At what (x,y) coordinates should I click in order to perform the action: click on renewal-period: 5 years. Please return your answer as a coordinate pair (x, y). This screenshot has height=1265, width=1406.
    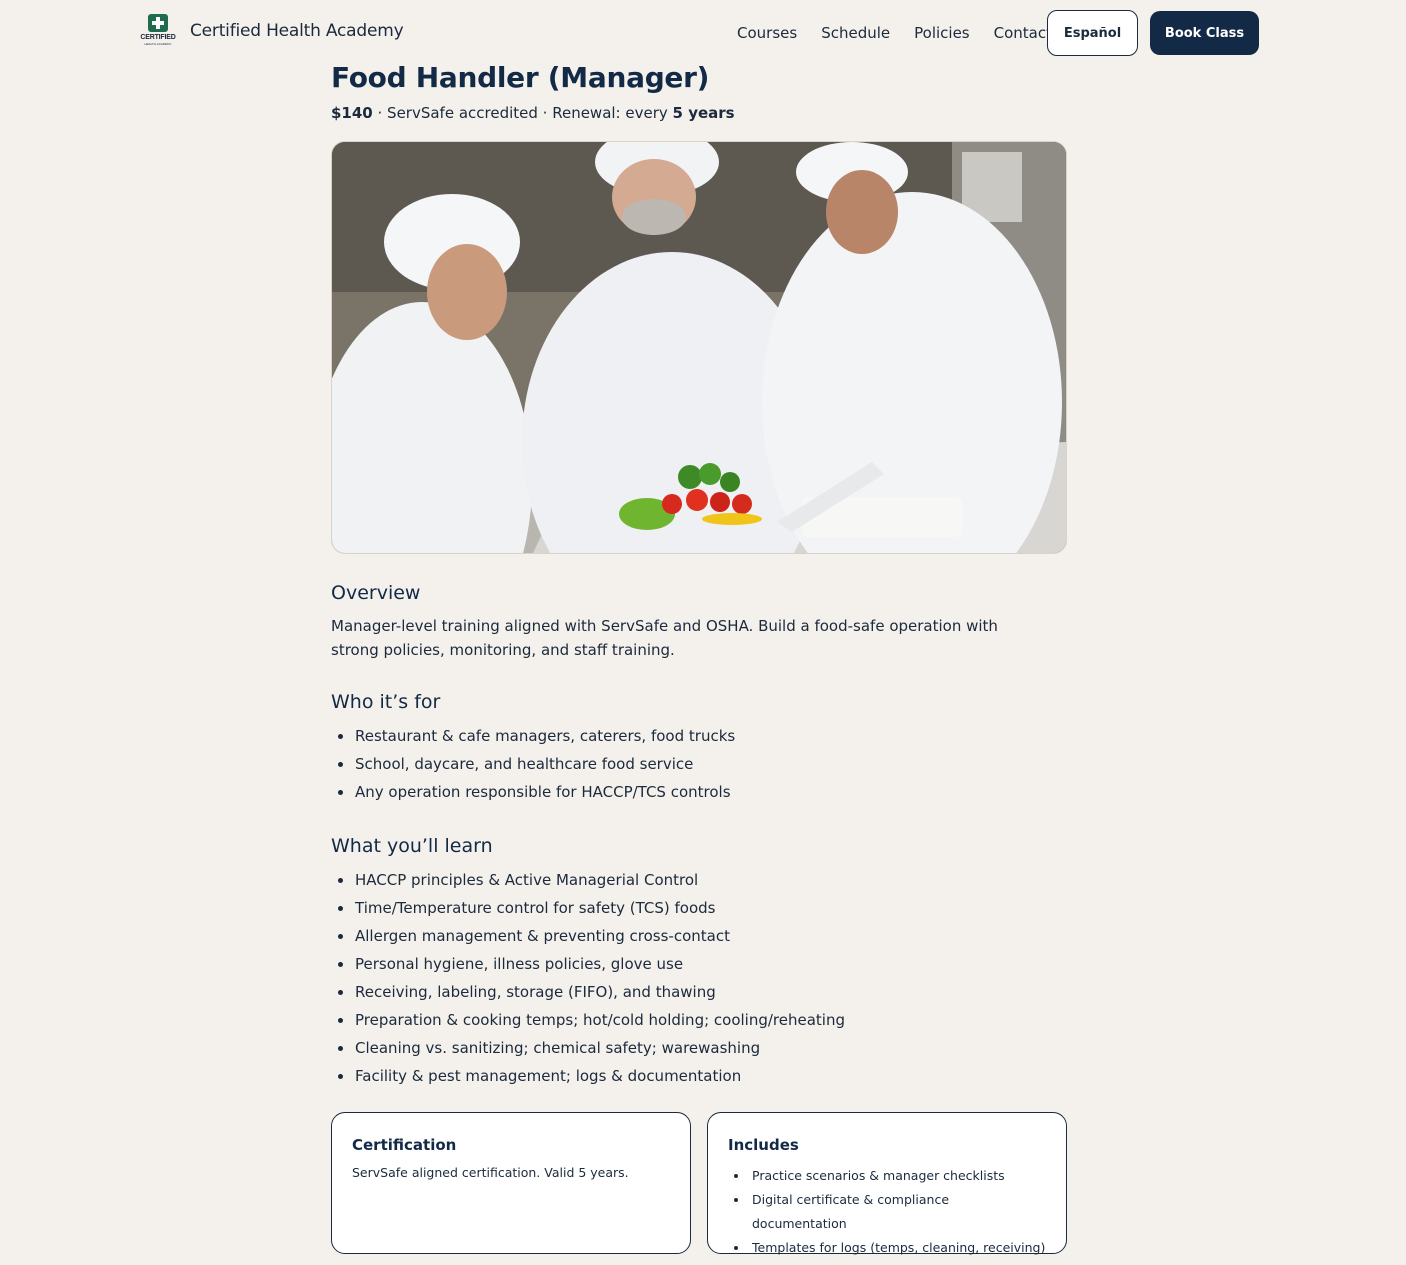
    Looking at the image, I should click on (703, 113).